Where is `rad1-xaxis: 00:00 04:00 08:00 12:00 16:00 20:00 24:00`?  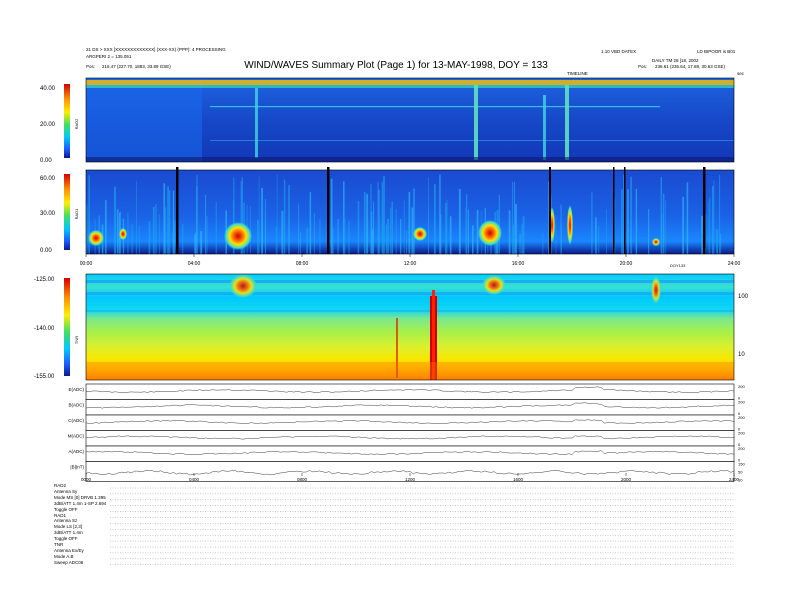
rad1-xaxis: 00:00 04:00 08:00 12:00 16:00 20:00 24:00 is located at coordinates (410, 260).